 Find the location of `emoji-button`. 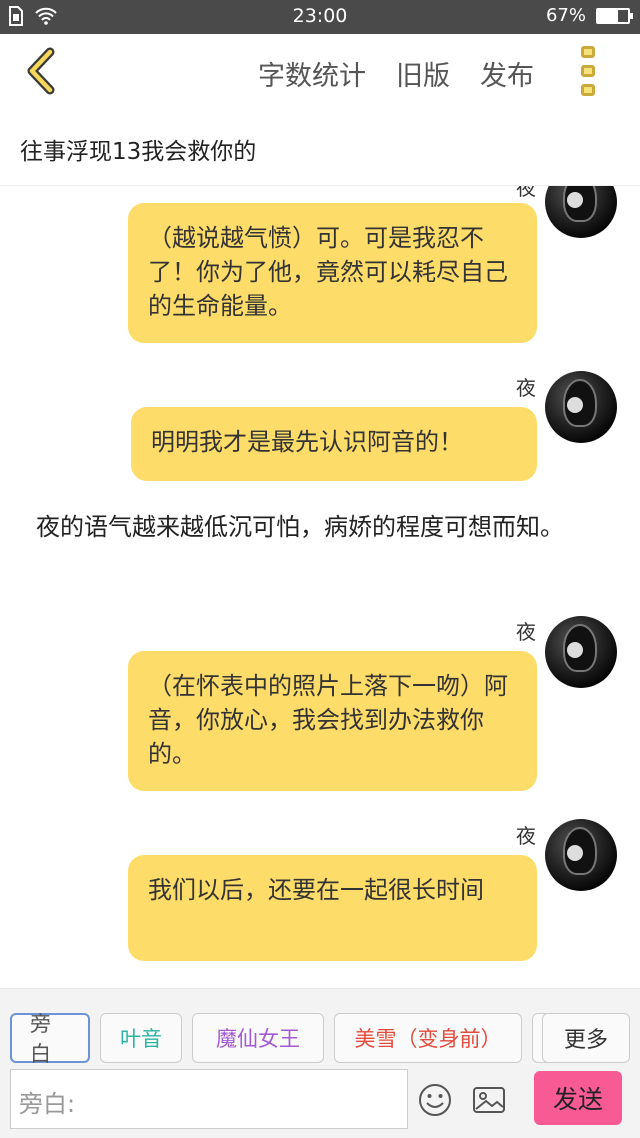

emoji-button is located at coordinates (435, 1100).